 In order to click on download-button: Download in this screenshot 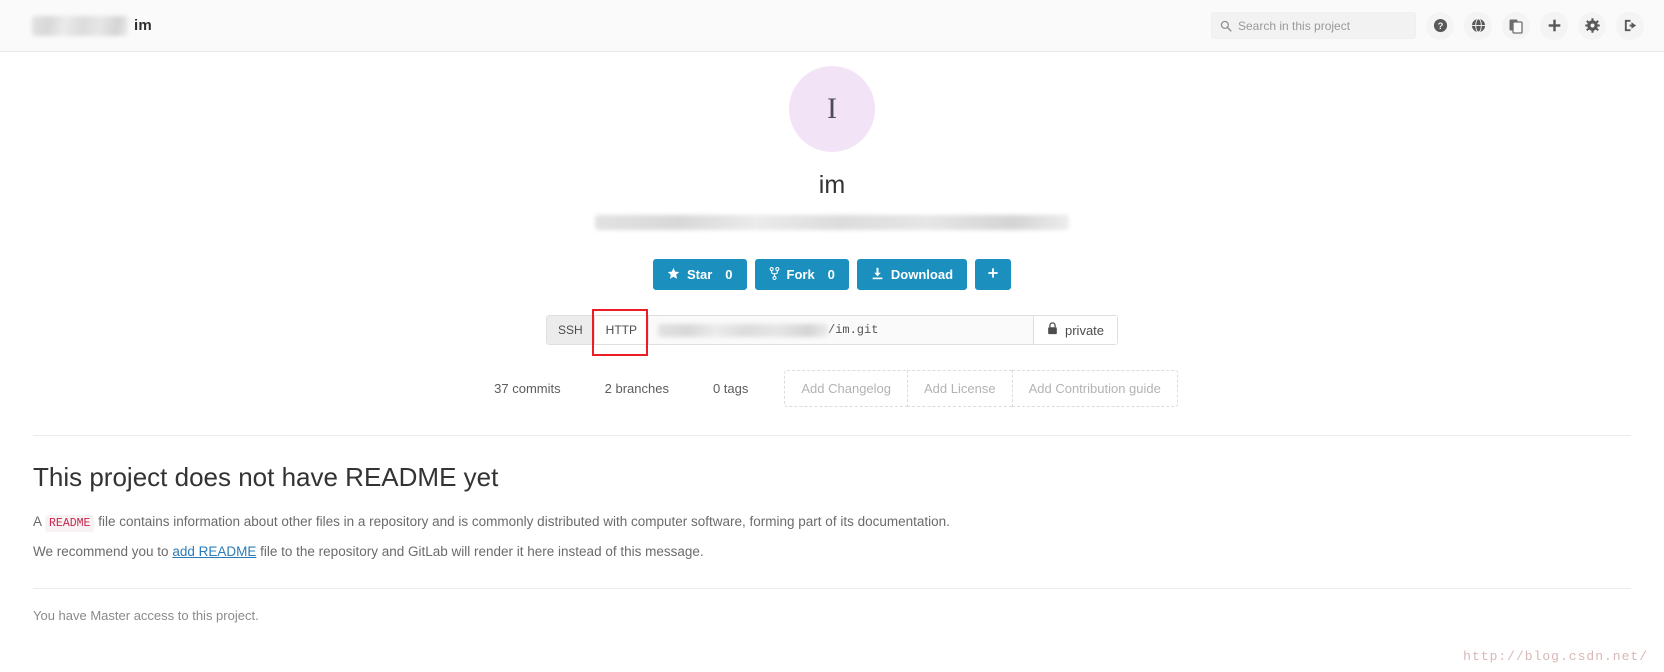, I will do `click(912, 274)`.